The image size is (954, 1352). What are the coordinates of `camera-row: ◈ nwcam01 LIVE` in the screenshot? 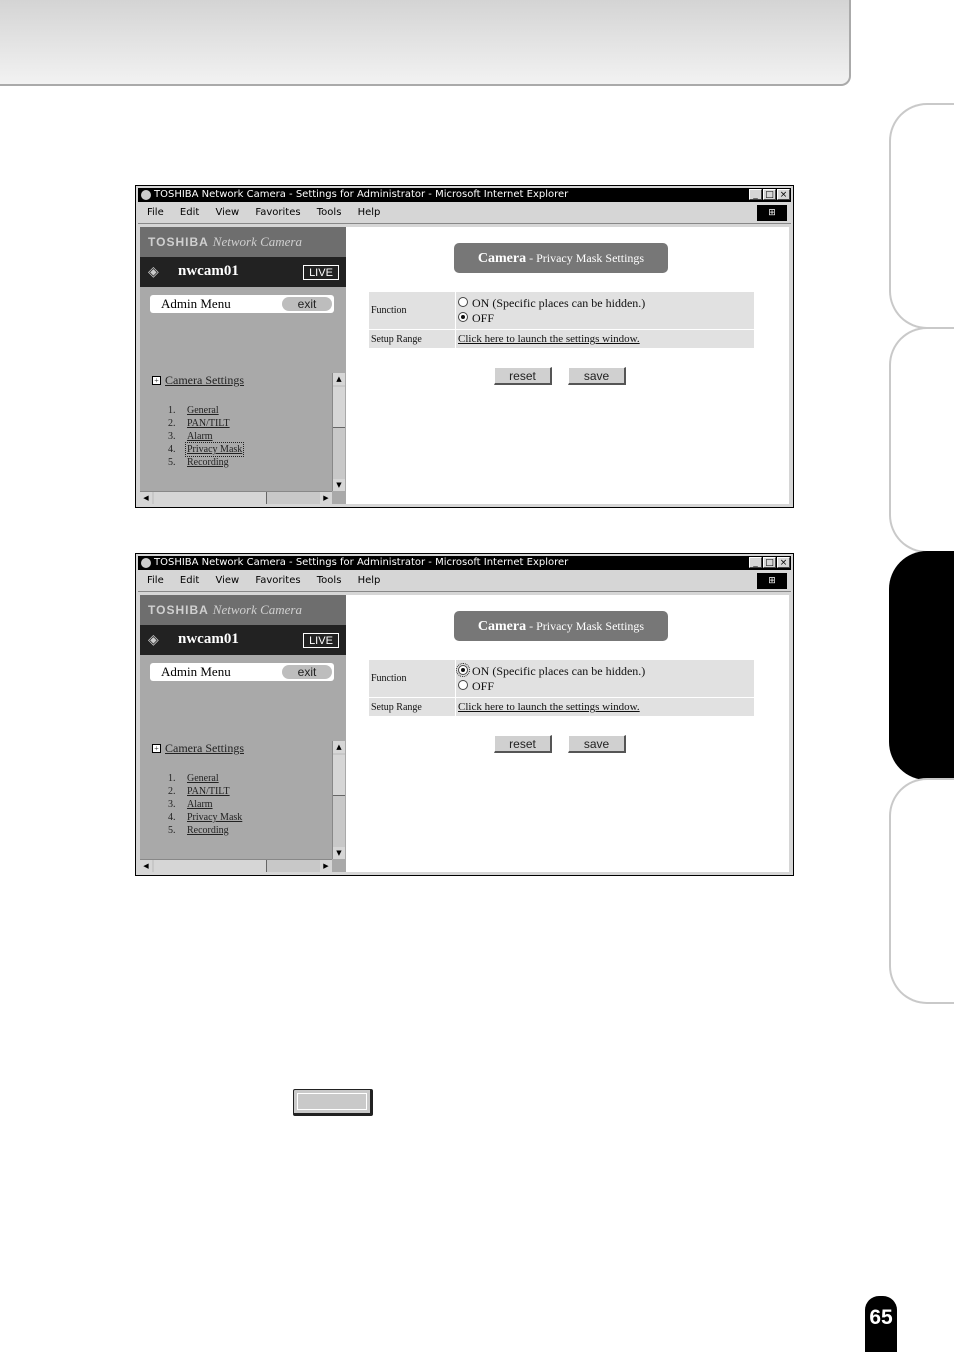 It's located at (243, 272).